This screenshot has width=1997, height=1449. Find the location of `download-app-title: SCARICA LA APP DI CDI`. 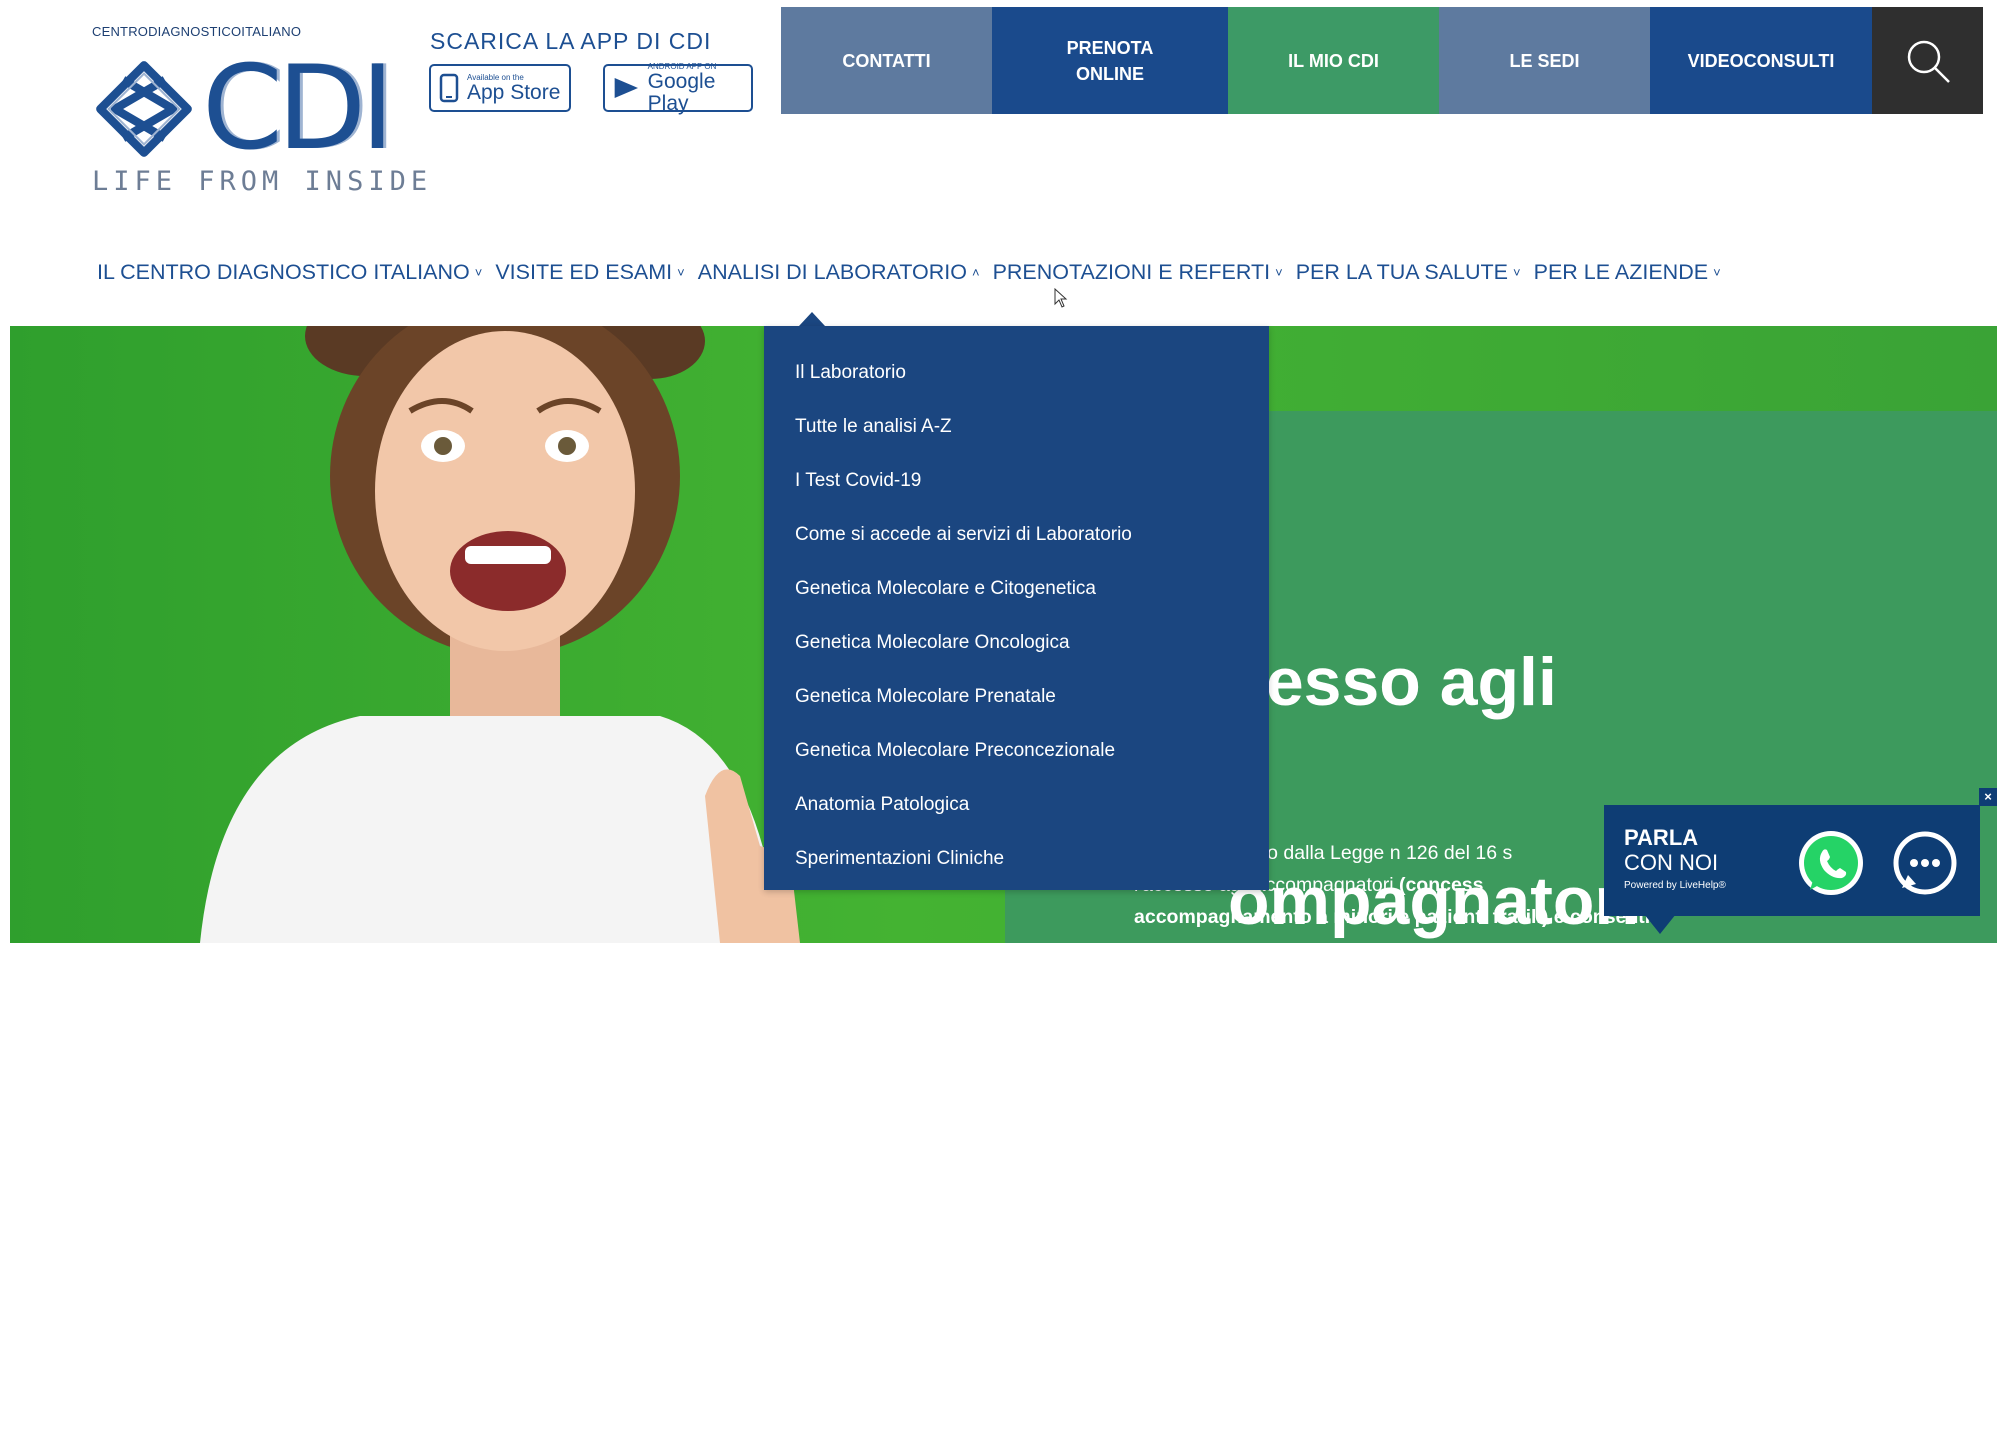

download-app-title: SCARICA LA APP DI CDI is located at coordinates (571, 41).